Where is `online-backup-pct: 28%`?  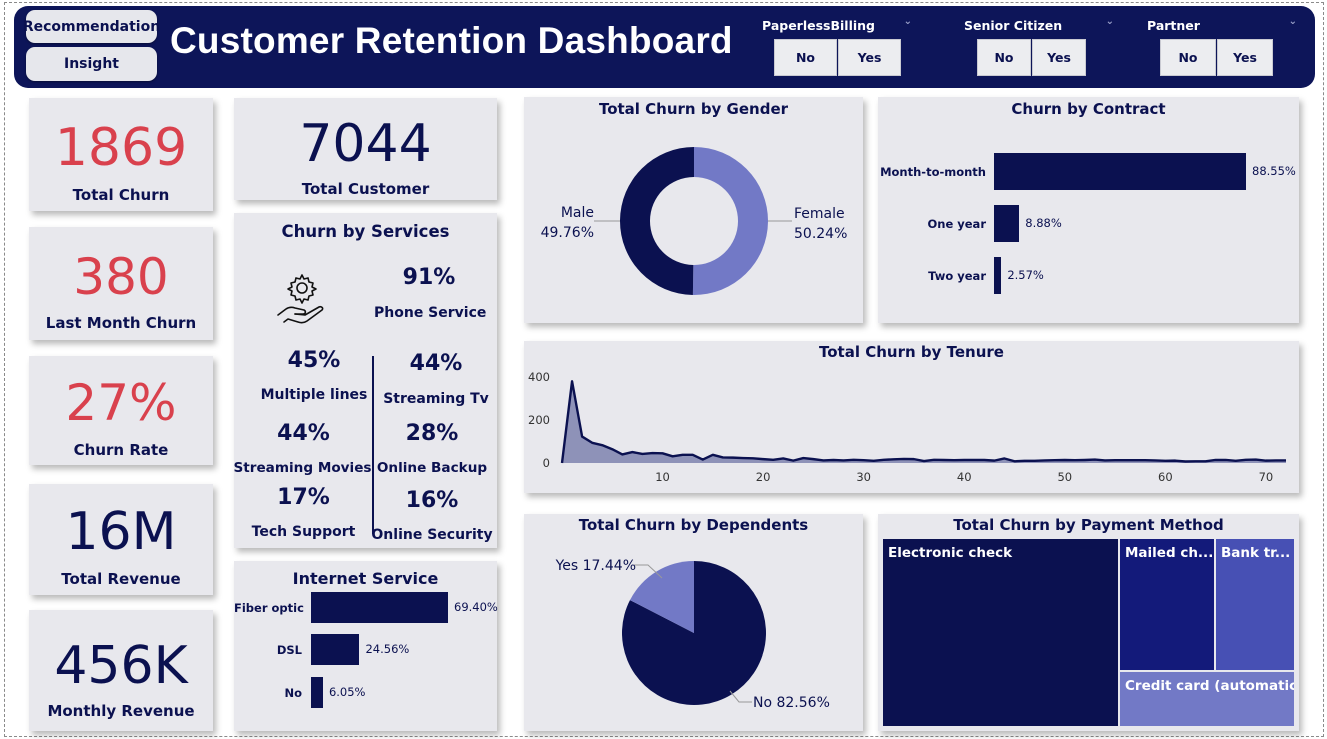
online-backup-pct: 28% is located at coordinates (432, 433).